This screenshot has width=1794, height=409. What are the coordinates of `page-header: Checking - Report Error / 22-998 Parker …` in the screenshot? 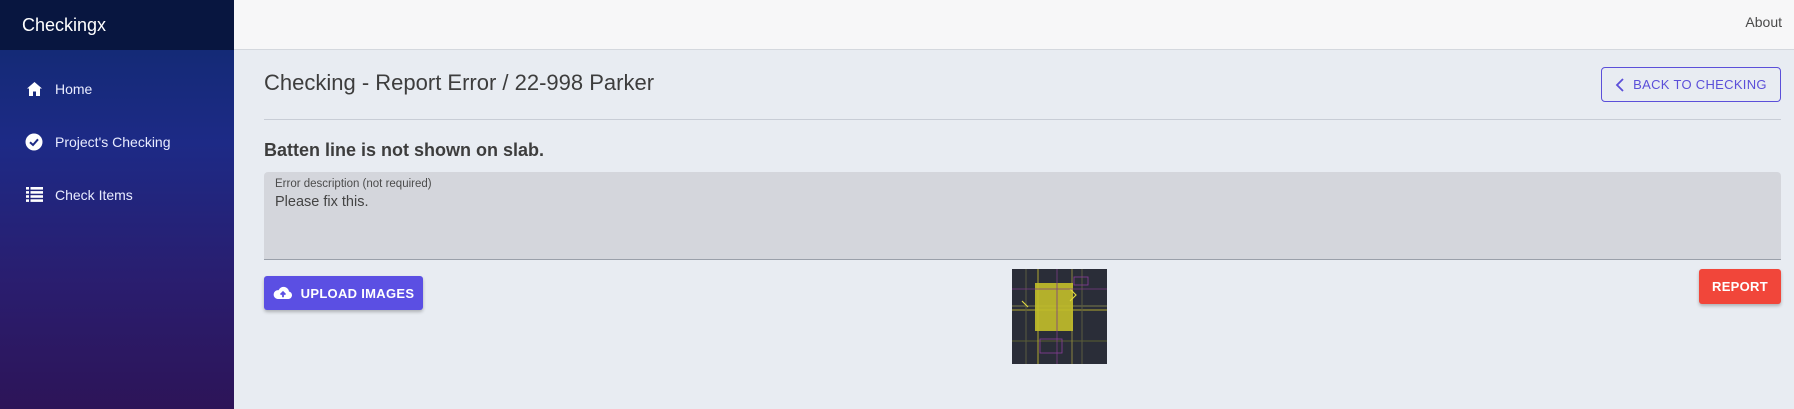 It's located at (1022, 85).